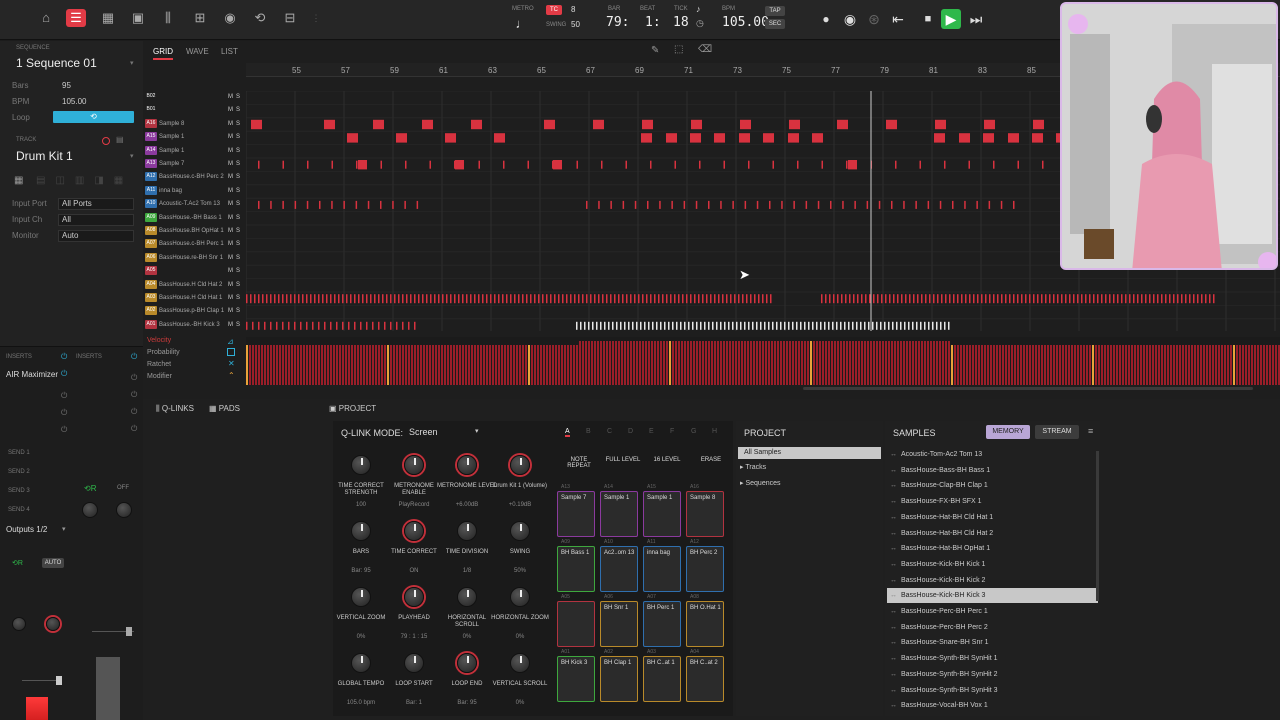 The height and width of the screenshot is (720, 1280). I want to click on pad-bank-button: D, so click(630, 431).